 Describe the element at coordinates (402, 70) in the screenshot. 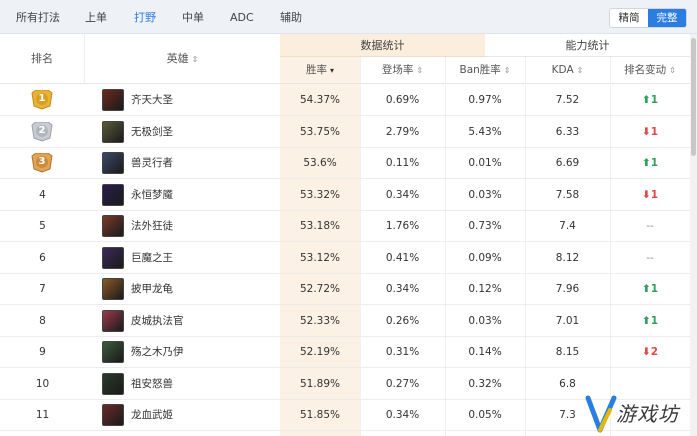

I see `pick-rate-header: 登场率 ⇕` at that location.